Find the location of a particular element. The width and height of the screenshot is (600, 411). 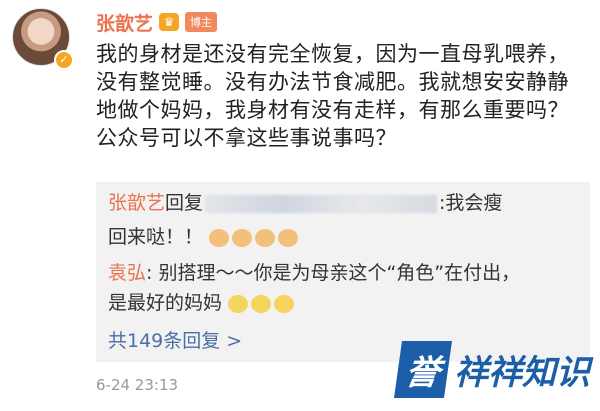

reply-text: : 别搭理～～你是为母亲这个“角色”在付出， is located at coordinates (333, 273).